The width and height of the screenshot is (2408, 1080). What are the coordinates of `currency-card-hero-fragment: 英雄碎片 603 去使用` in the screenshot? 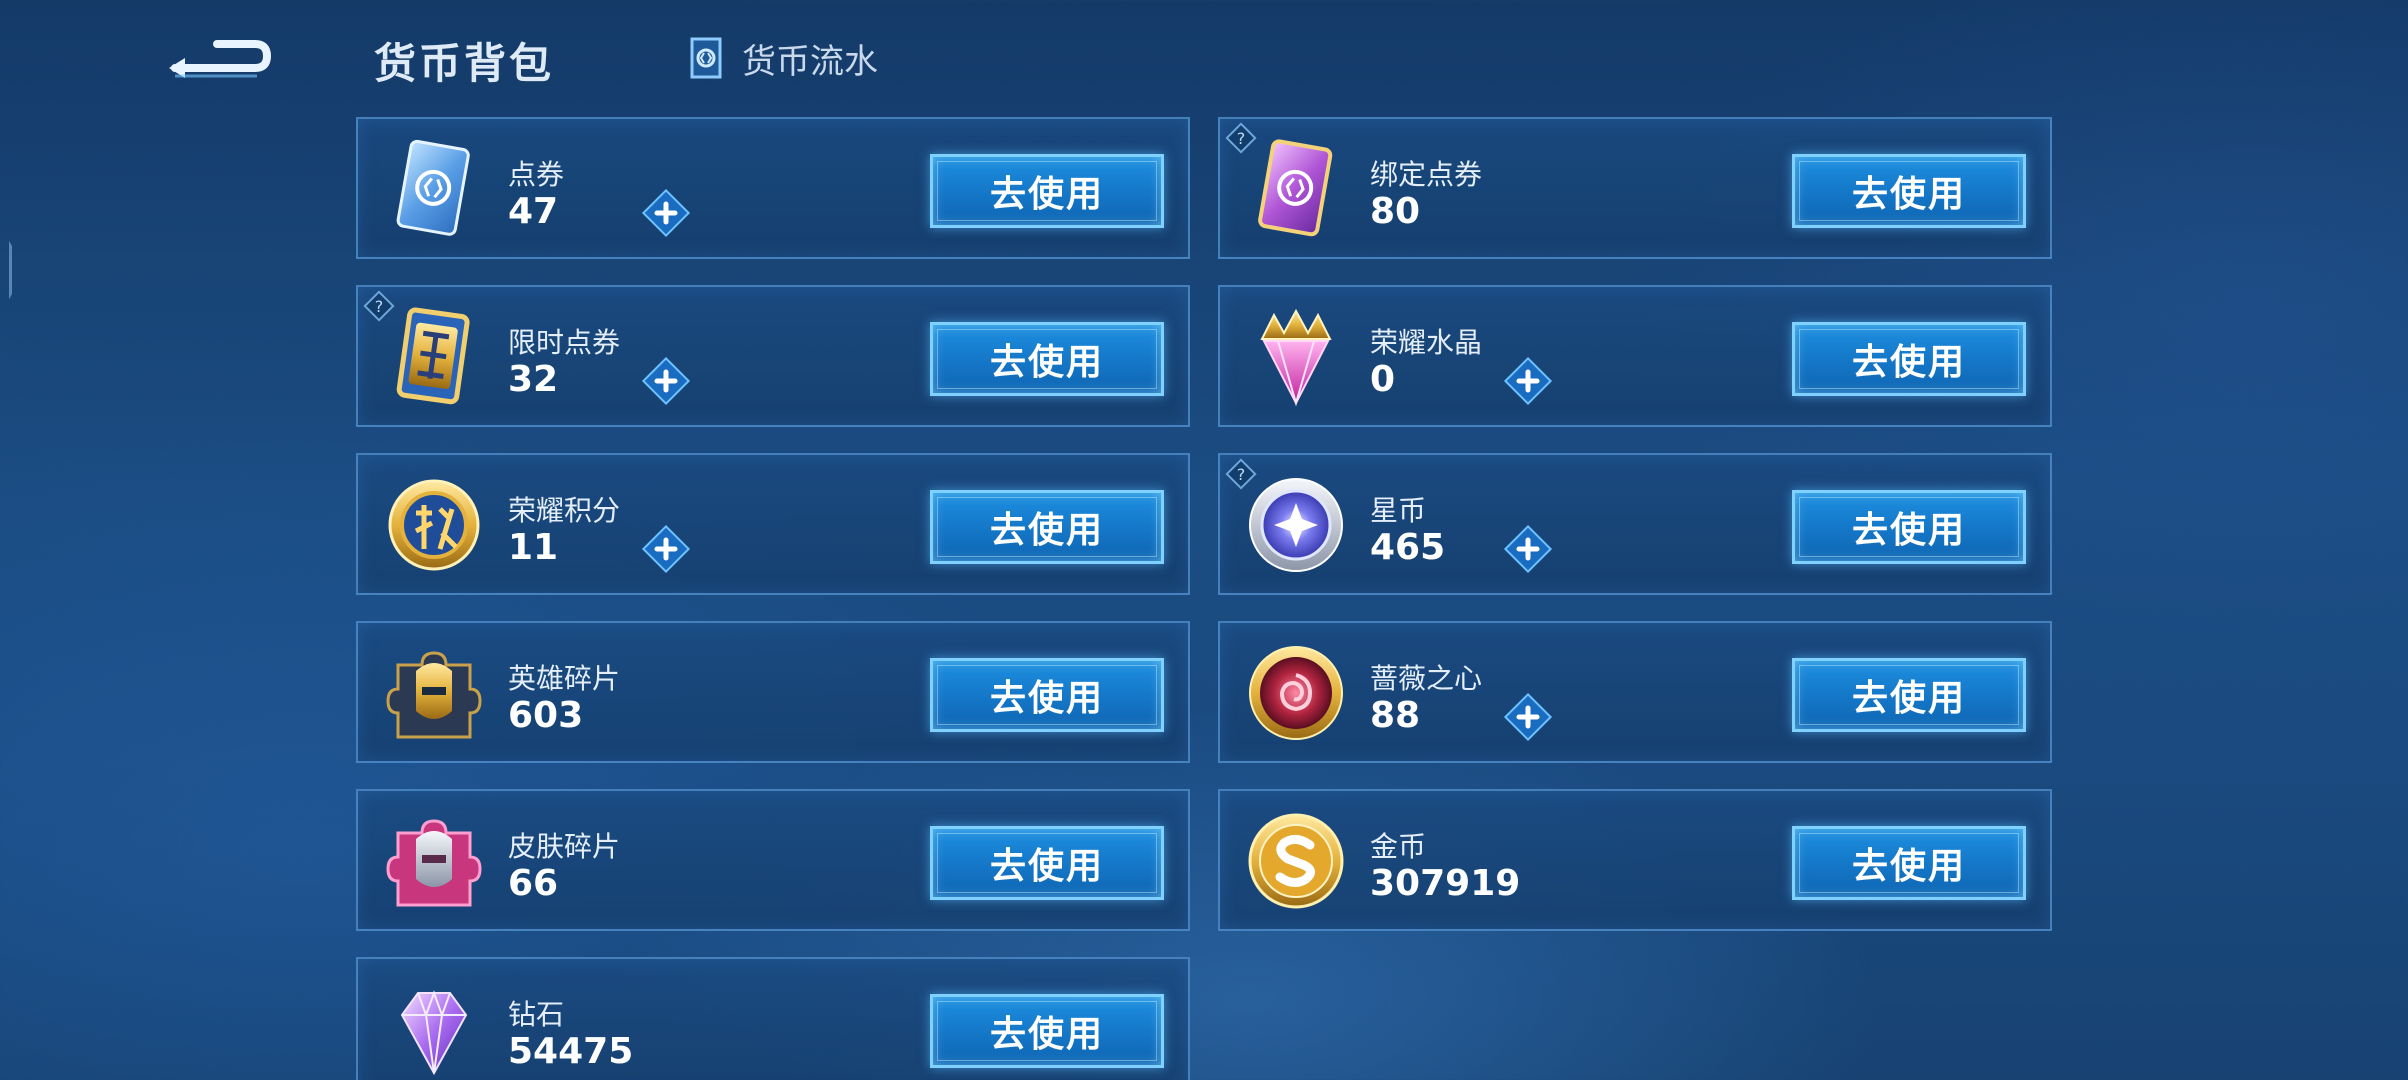 It's located at (773, 692).